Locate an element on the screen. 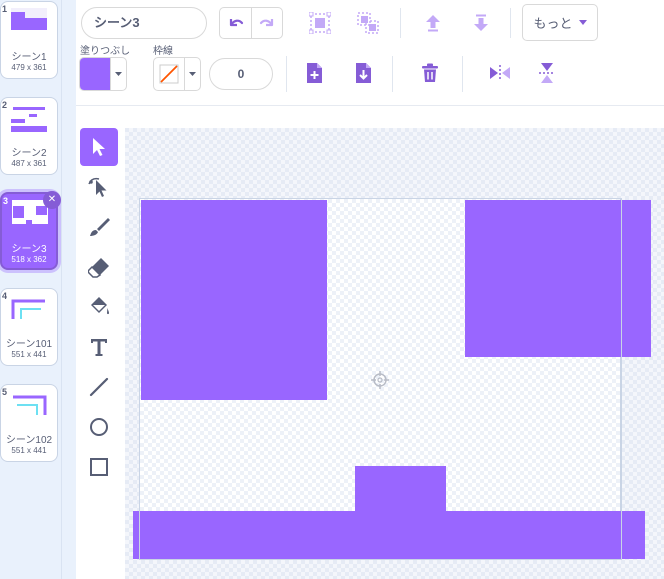 This screenshot has width=664, height=579. paste-button is located at coordinates (363, 73).